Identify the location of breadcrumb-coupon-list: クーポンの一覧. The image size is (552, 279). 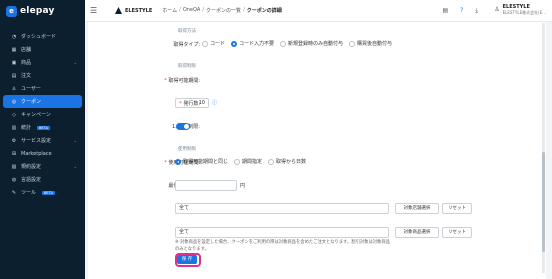
(223, 10).